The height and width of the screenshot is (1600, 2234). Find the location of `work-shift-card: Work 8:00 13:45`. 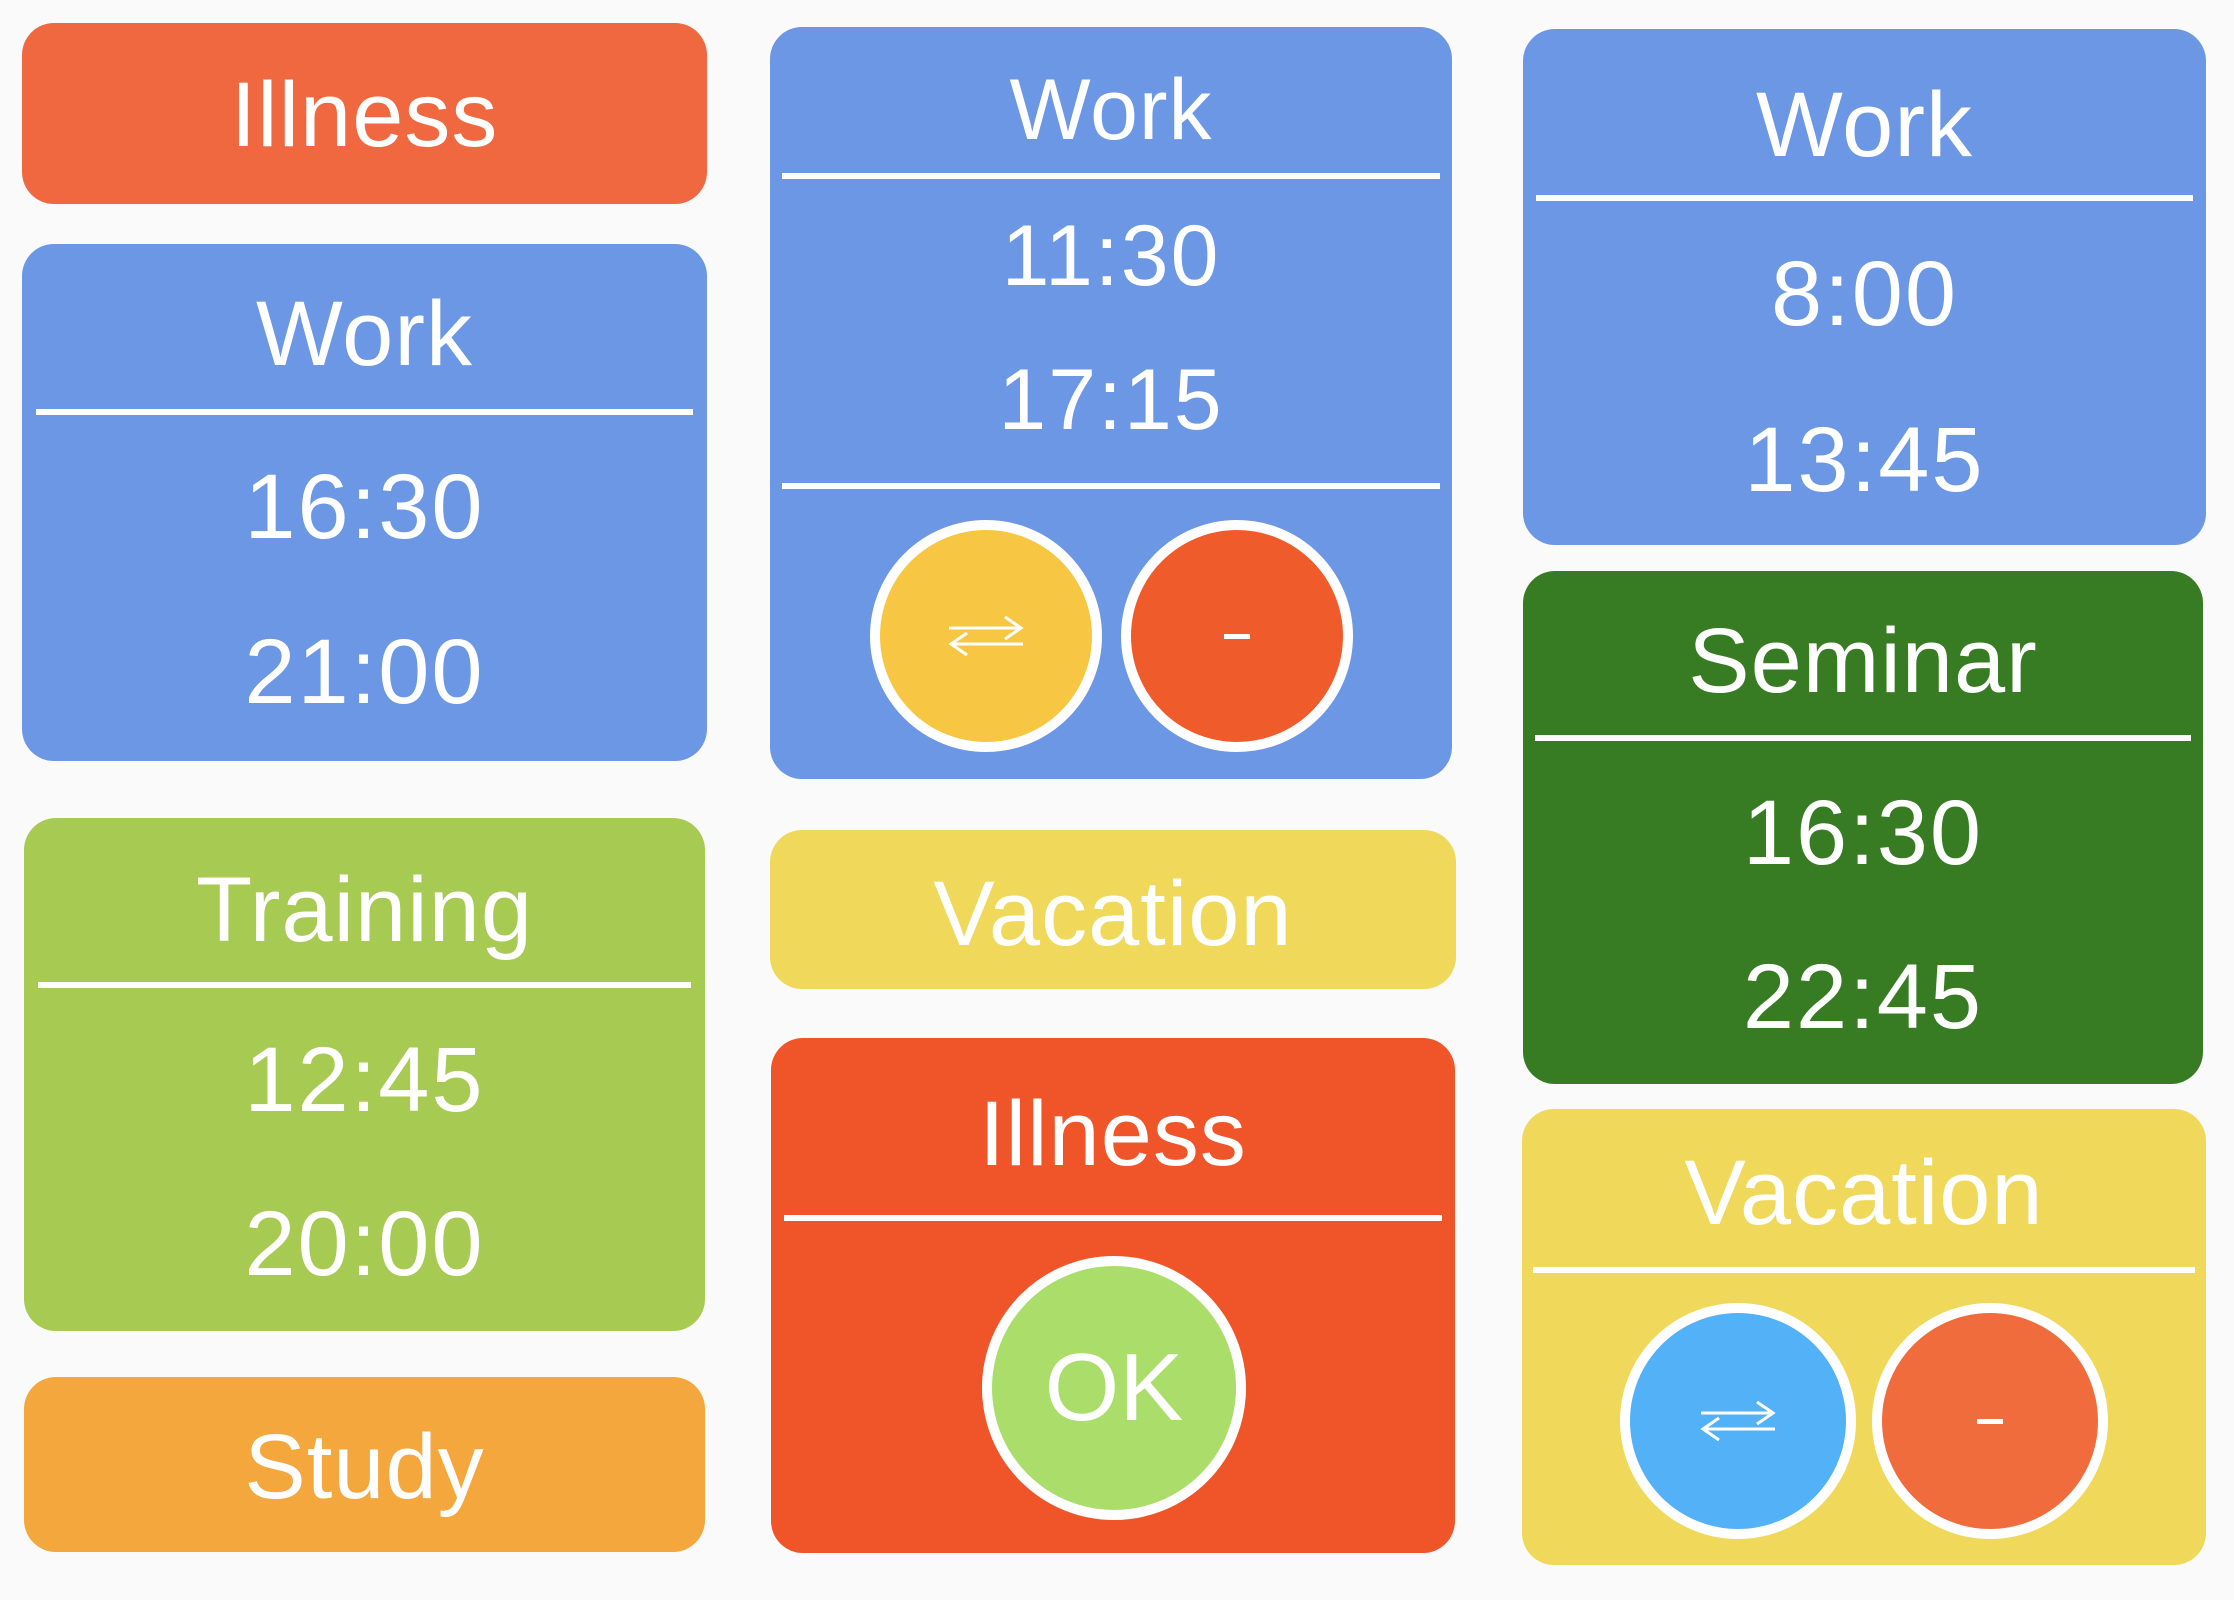

work-shift-card: Work 8:00 13:45 is located at coordinates (1864, 287).